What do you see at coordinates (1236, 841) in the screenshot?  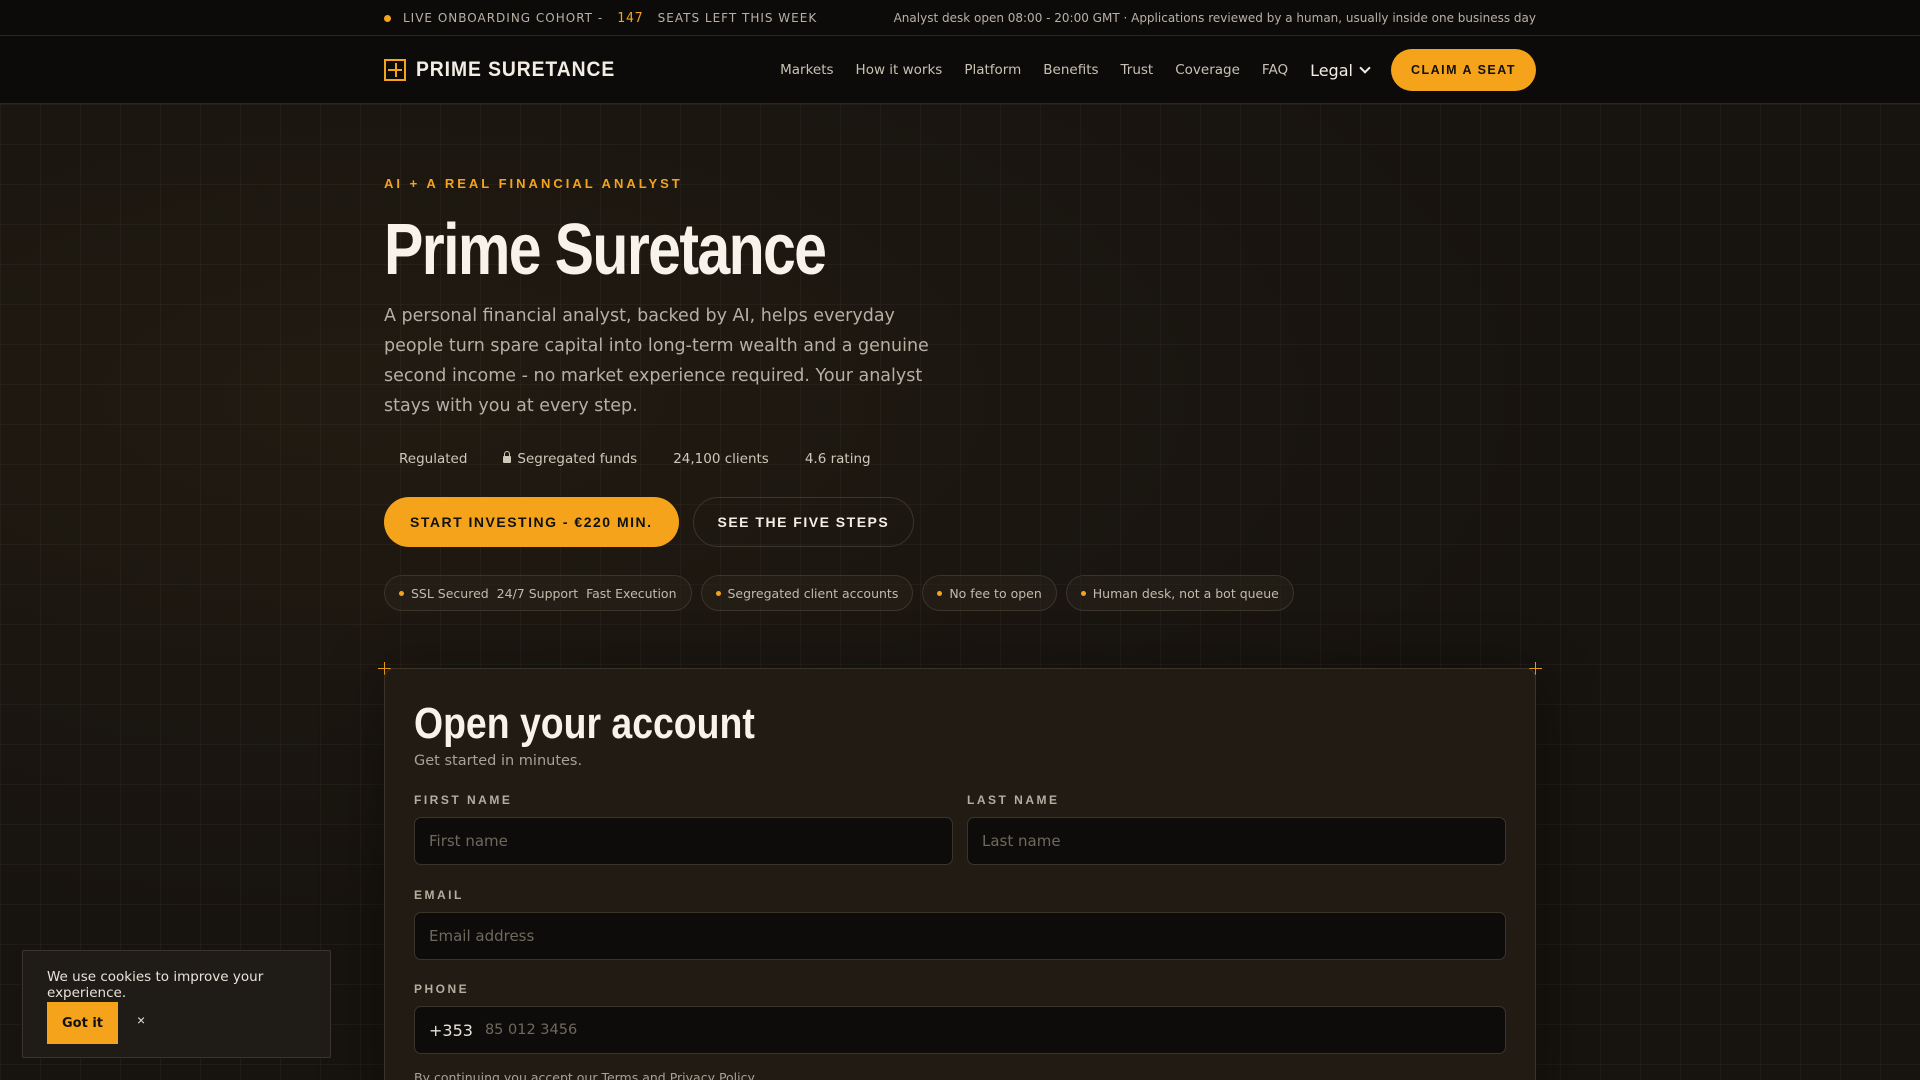 I see `last-name-input` at bounding box center [1236, 841].